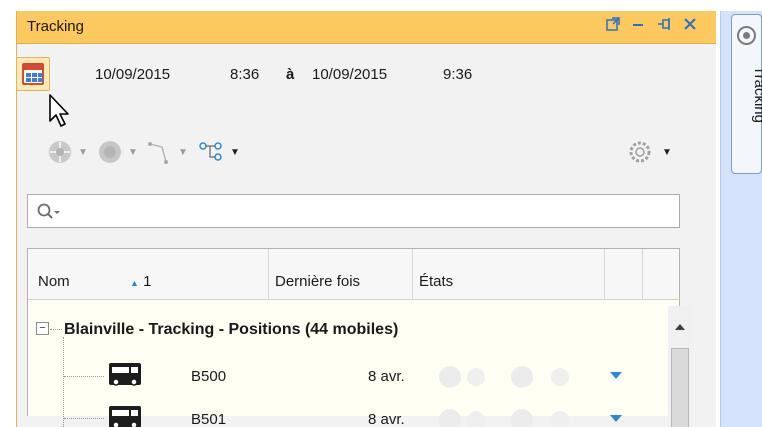  I want to click on end-date: 10/09/2015, so click(349, 74).